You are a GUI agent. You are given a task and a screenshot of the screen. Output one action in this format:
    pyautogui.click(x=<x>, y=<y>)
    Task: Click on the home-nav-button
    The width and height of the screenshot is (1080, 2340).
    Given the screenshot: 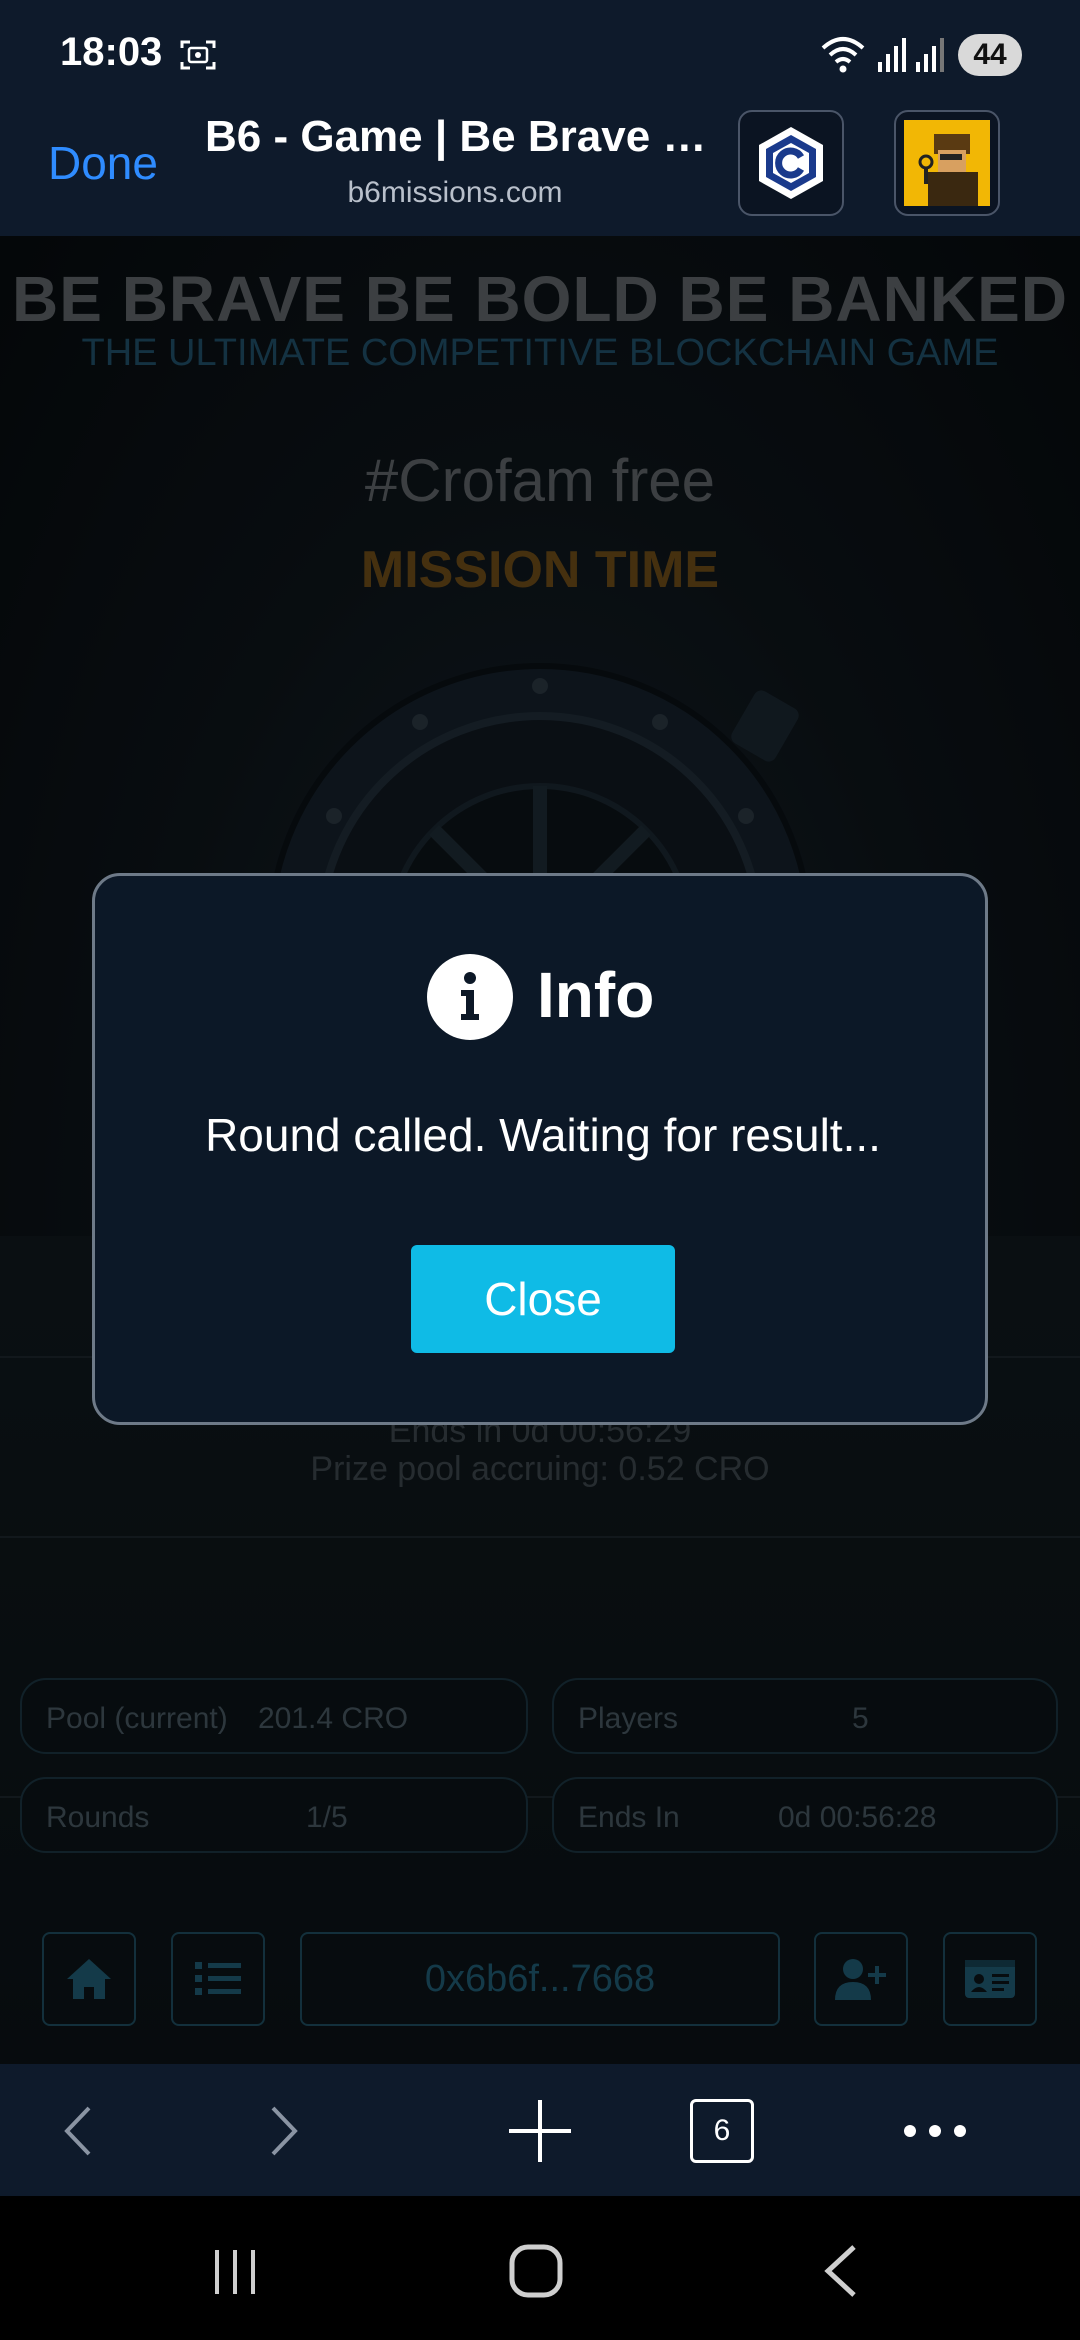 What is the action you would take?
    pyautogui.click(x=536, y=2271)
    